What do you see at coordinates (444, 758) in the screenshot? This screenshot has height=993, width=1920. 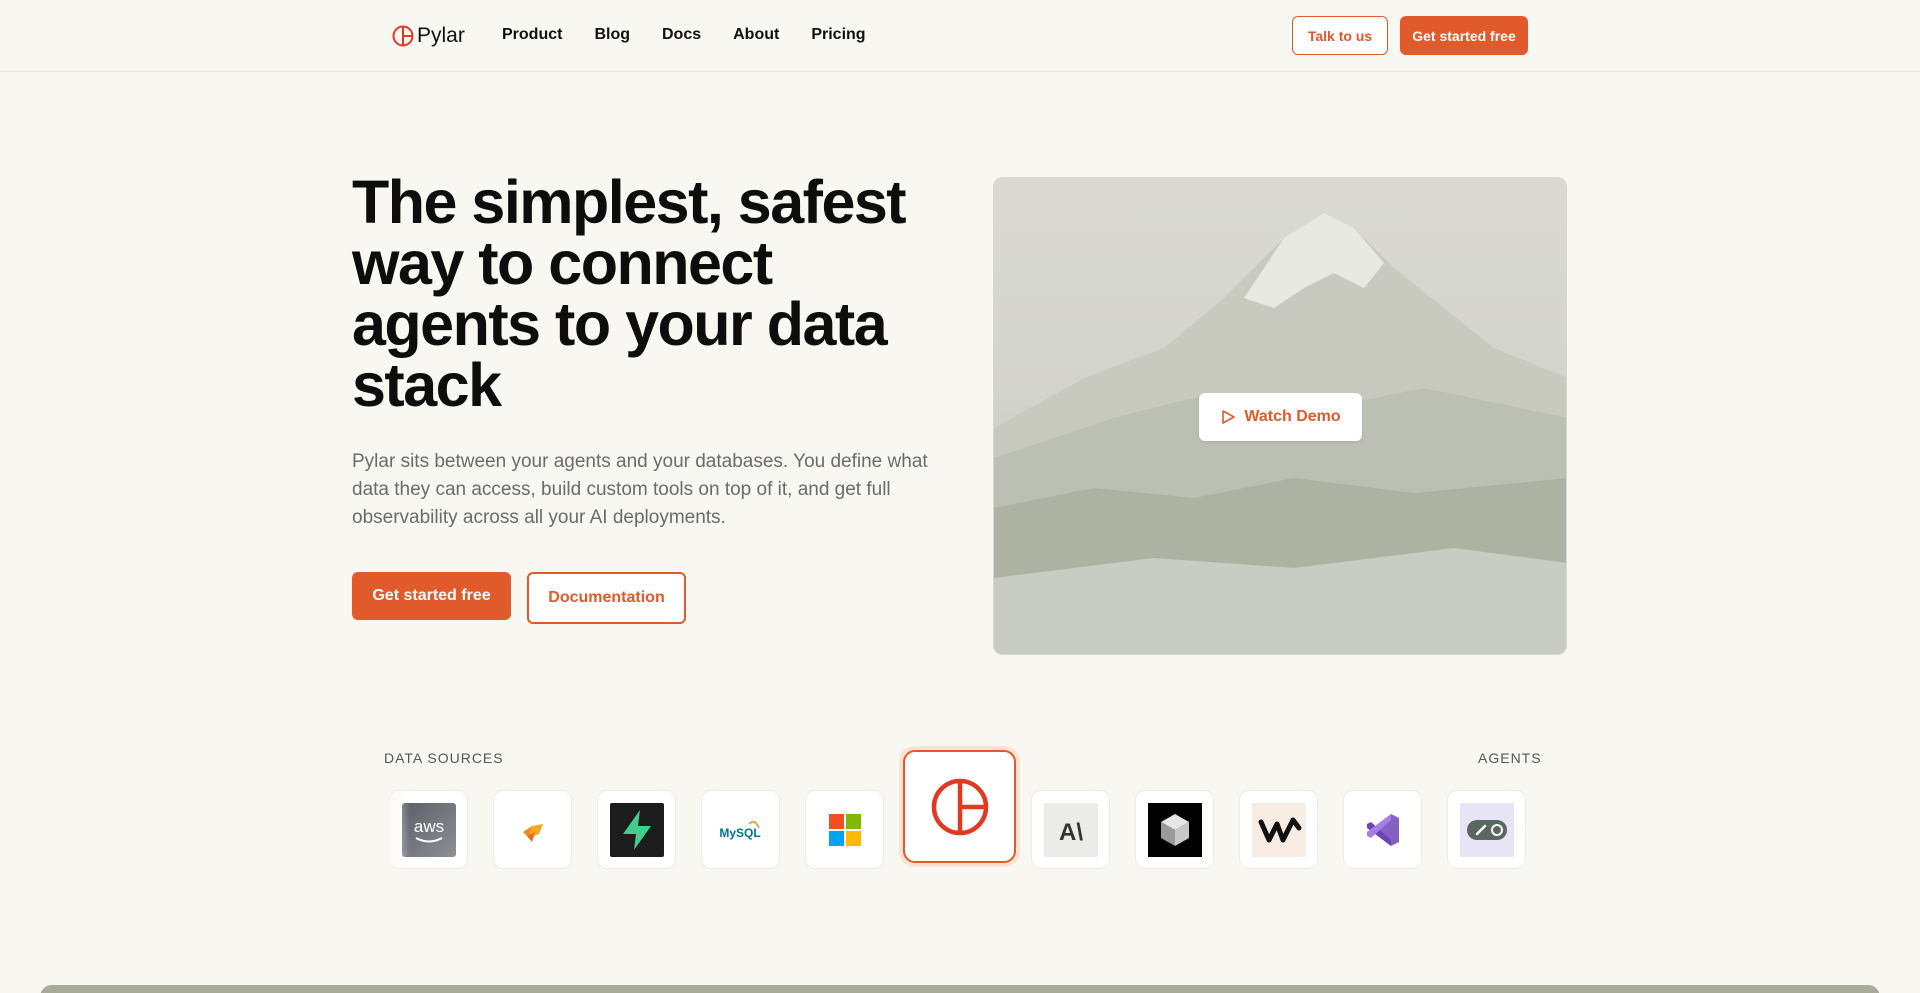 I see `data-sources-label: DATA SOURCES` at bounding box center [444, 758].